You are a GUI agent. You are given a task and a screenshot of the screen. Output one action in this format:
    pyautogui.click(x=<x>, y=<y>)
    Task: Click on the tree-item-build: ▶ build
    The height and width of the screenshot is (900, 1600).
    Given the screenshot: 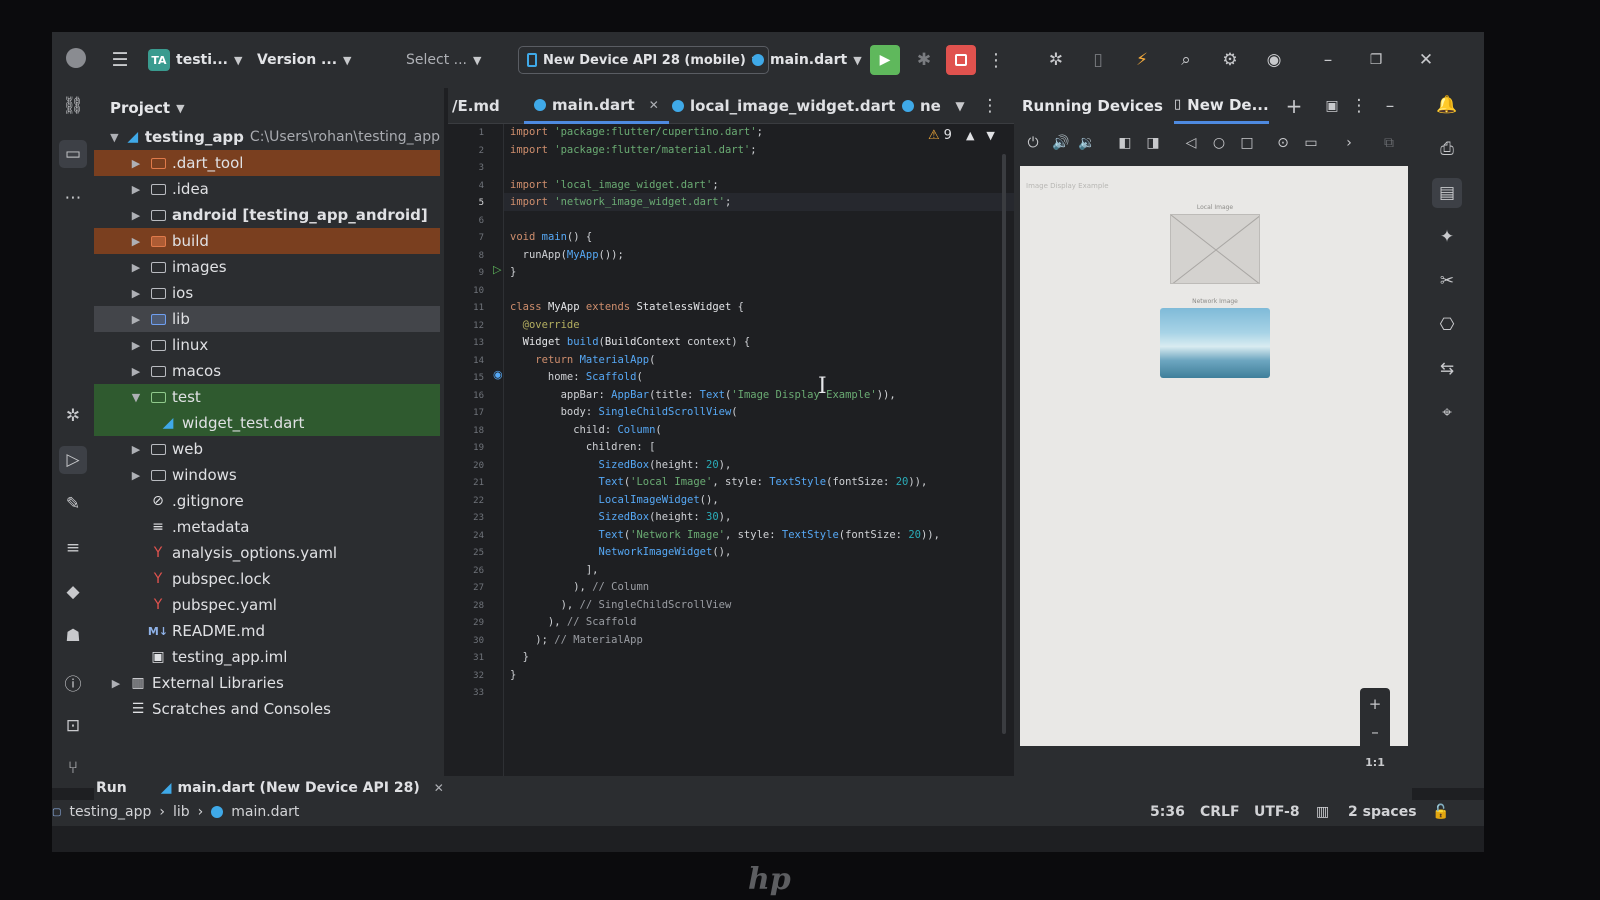 What is the action you would take?
    pyautogui.click(x=267, y=241)
    